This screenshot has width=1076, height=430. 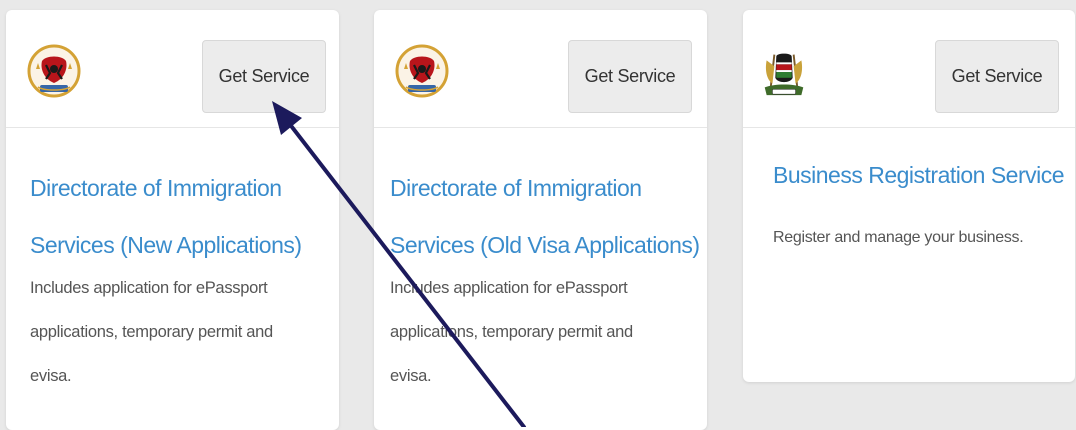 What do you see at coordinates (166, 245) in the screenshot?
I see `card-title-line-2: Services (New Applications)` at bounding box center [166, 245].